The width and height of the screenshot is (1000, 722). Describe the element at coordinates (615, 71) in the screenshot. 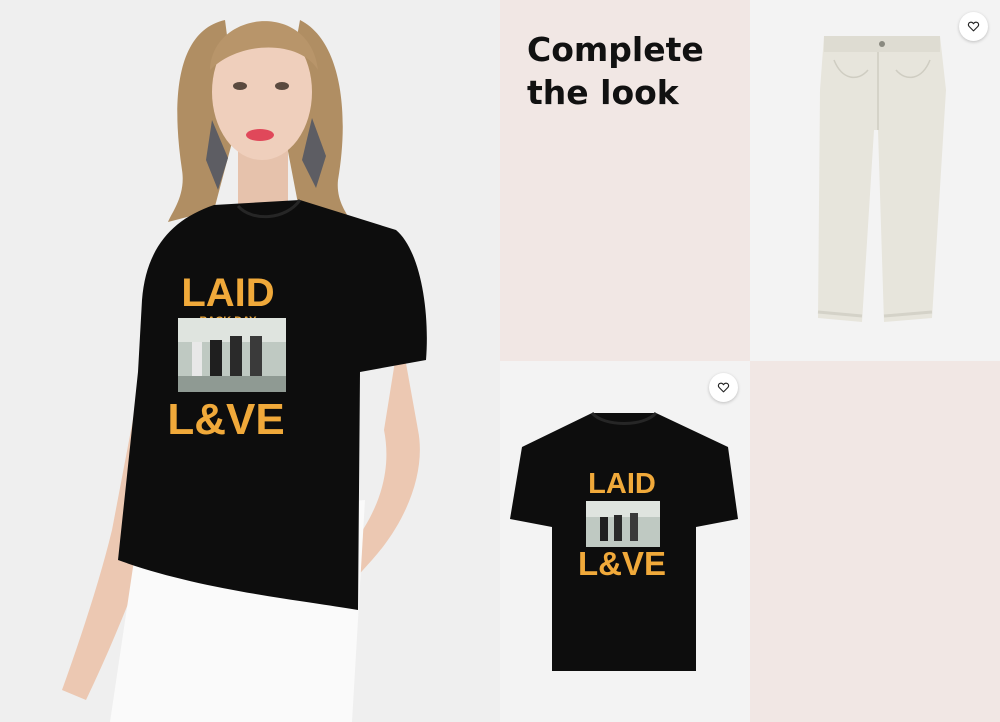

I see `section-title: Complete the look` at that location.